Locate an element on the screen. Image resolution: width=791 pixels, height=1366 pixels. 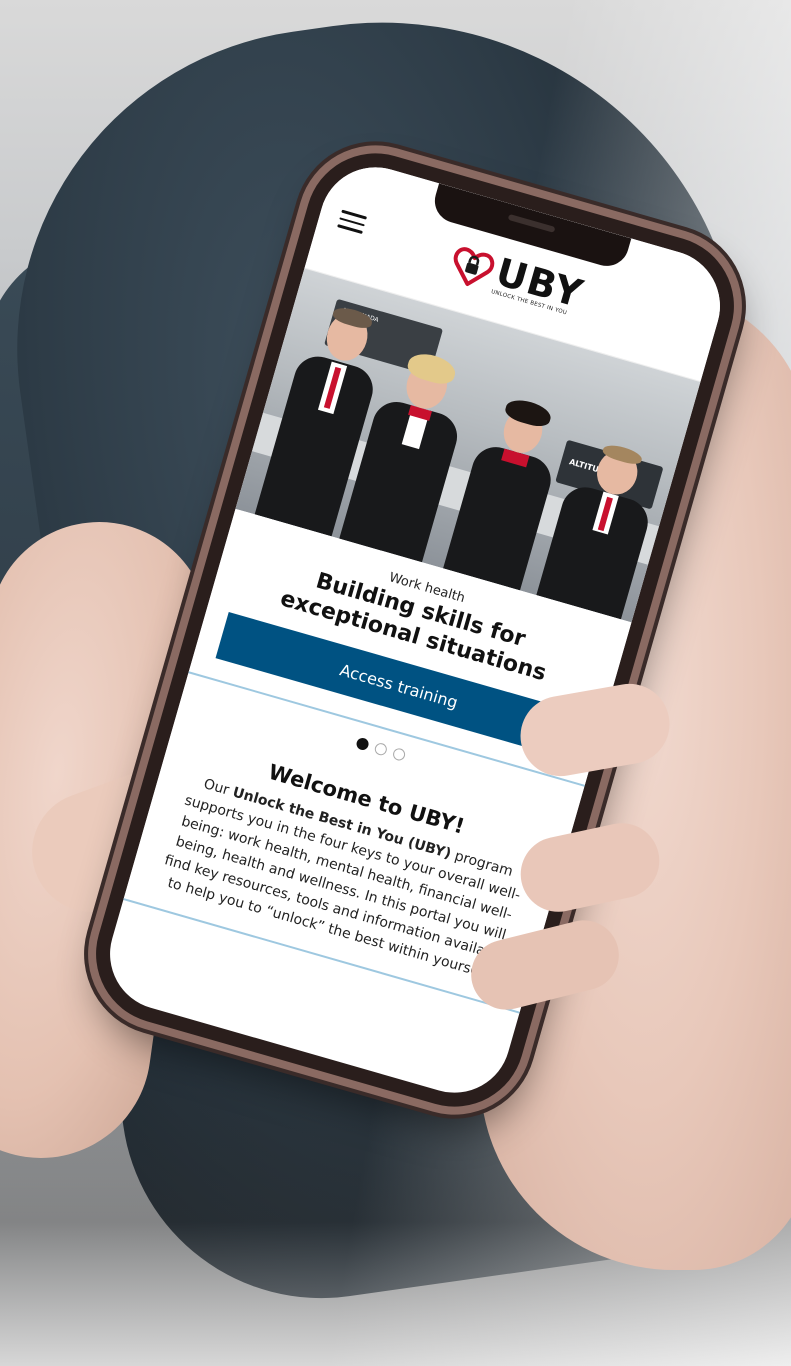
menu-icon is located at coordinates (352, 222).